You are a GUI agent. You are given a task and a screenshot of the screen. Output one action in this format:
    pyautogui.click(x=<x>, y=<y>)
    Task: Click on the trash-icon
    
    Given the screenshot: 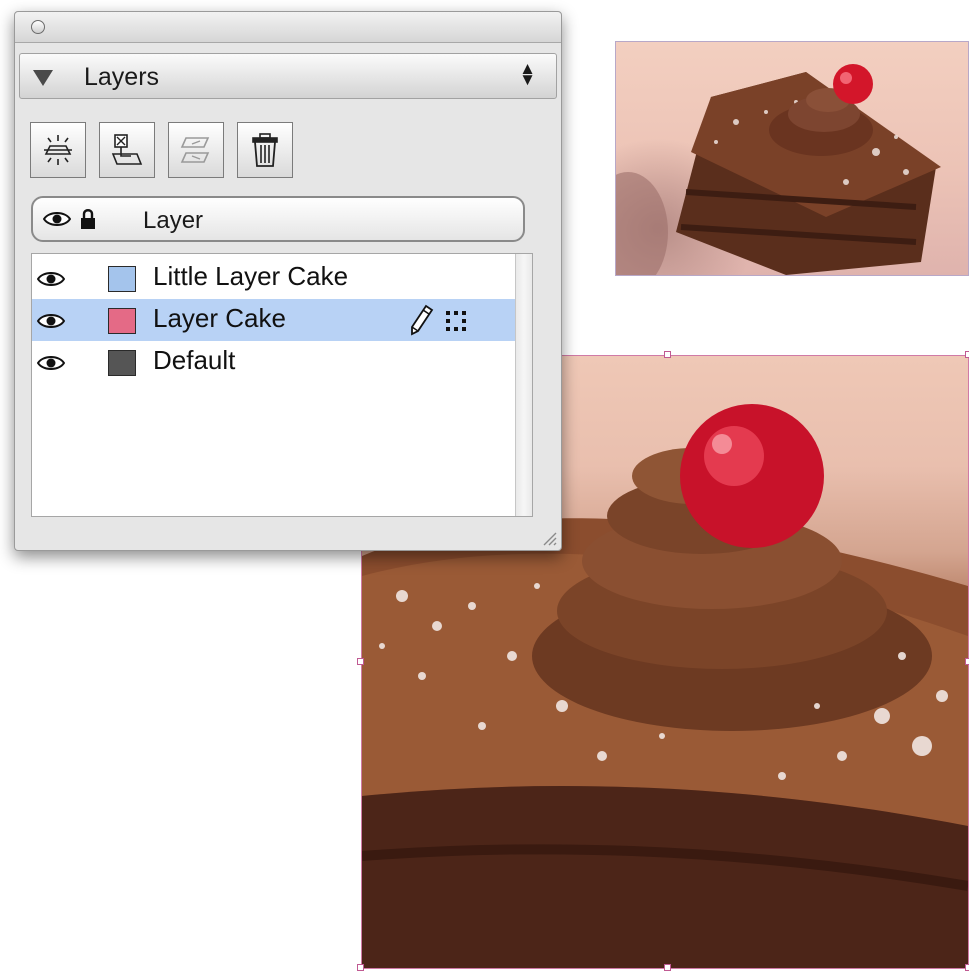 What is the action you would take?
    pyautogui.click(x=265, y=150)
    